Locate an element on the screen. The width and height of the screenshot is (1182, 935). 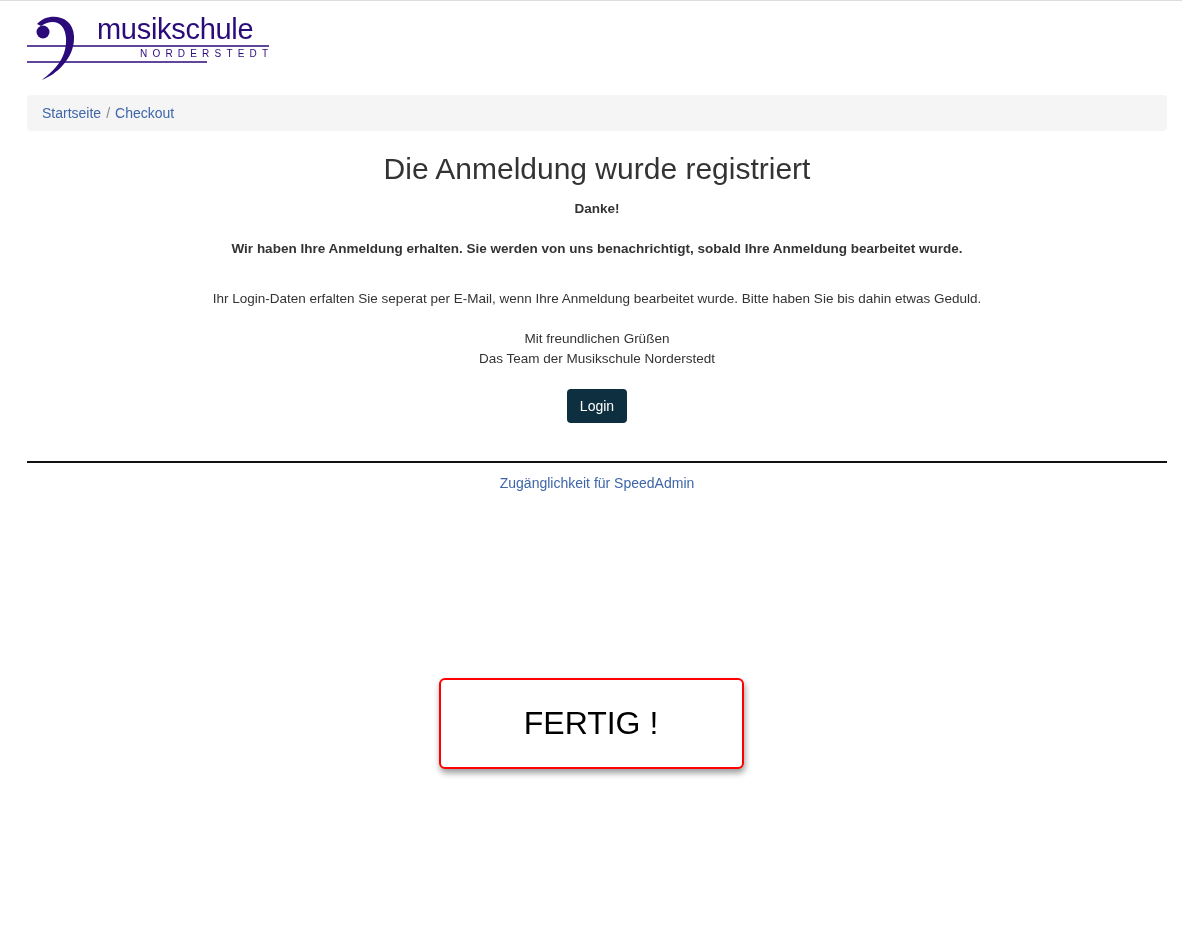
logo-subtitle: NORDERSTEDT is located at coordinates (207, 54).